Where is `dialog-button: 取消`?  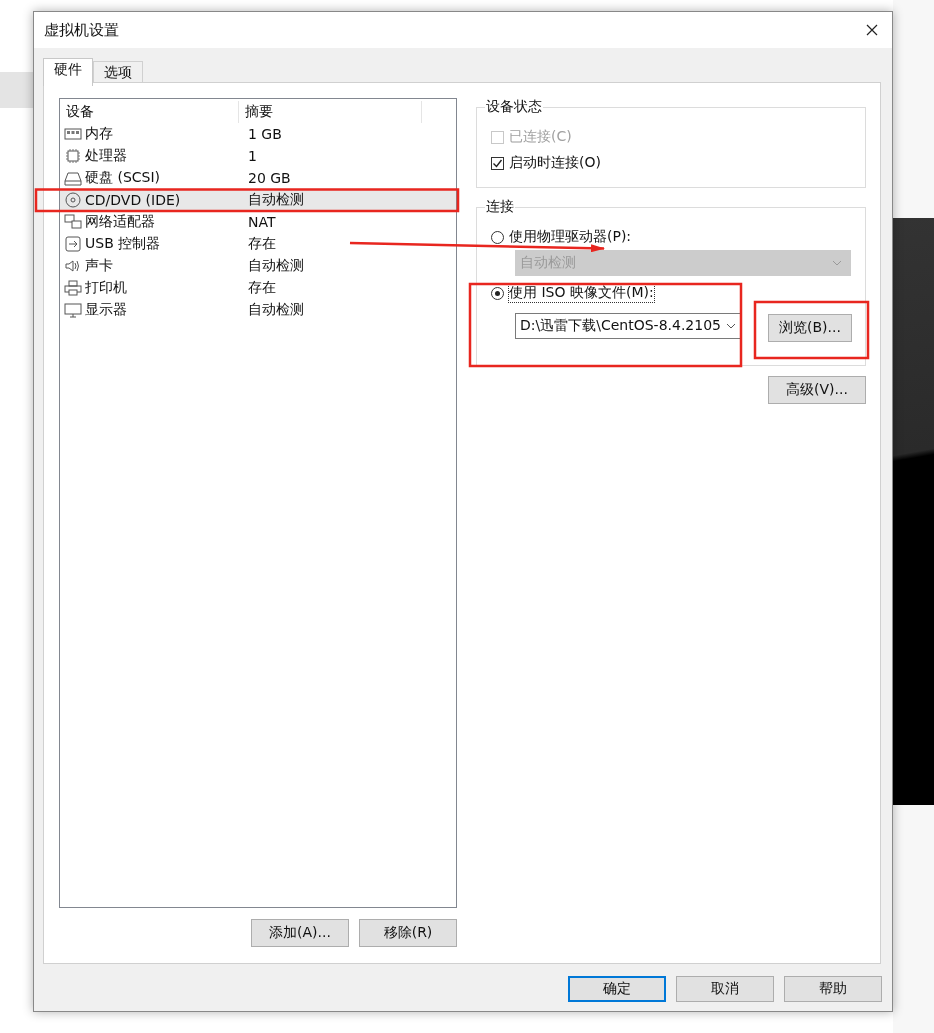
dialog-button: 取消 is located at coordinates (725, 989).